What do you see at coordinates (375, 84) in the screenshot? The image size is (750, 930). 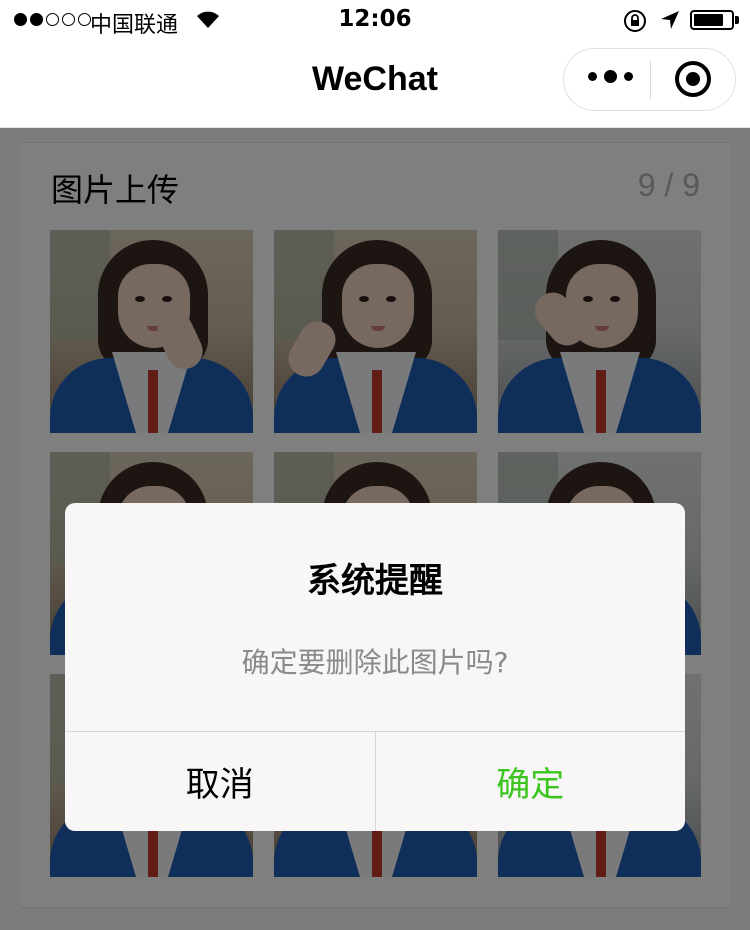 I see `navigation-bar: WeChat` at bounding box center [375, 84].